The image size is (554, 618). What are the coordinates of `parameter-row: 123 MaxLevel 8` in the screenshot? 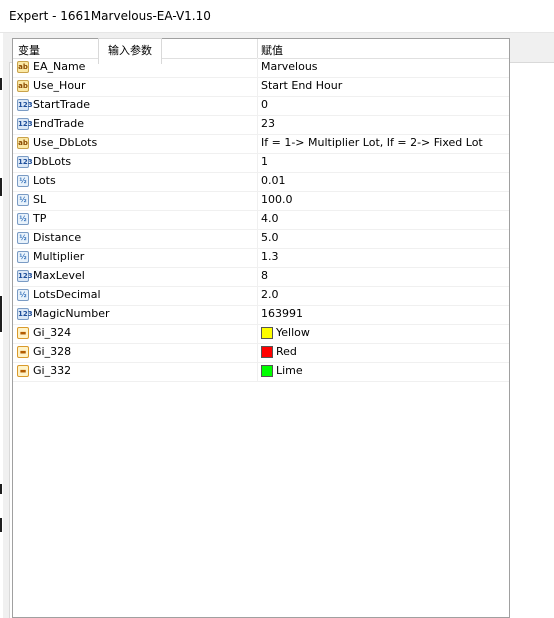 It's located at (261, 277).